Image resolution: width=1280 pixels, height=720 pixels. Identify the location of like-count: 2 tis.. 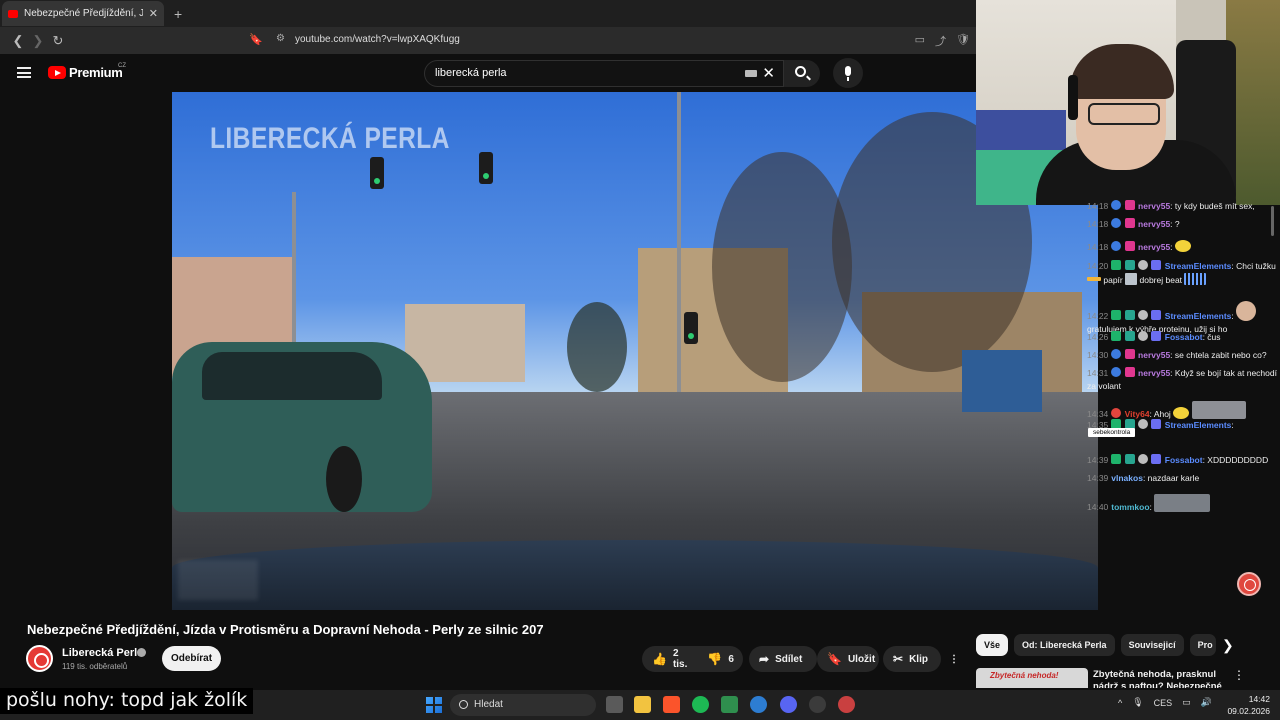
(680, 659).